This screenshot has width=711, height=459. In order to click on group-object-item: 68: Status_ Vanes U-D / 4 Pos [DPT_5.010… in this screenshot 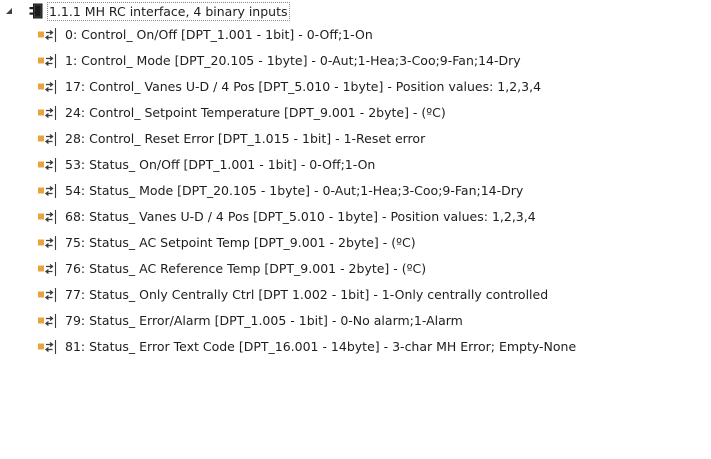, I will do `click(355, 217)`.